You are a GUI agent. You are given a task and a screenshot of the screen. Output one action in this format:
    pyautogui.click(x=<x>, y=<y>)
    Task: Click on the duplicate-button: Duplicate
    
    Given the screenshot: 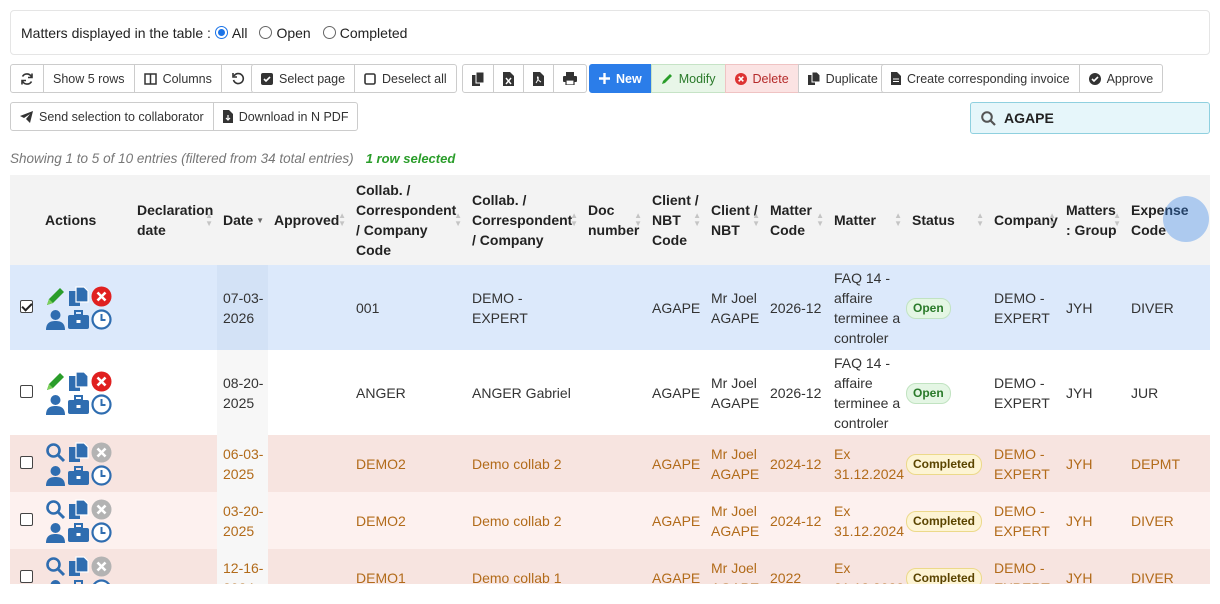 What is the action you would take?
    pyautogui.click(x=842, y=78)
    